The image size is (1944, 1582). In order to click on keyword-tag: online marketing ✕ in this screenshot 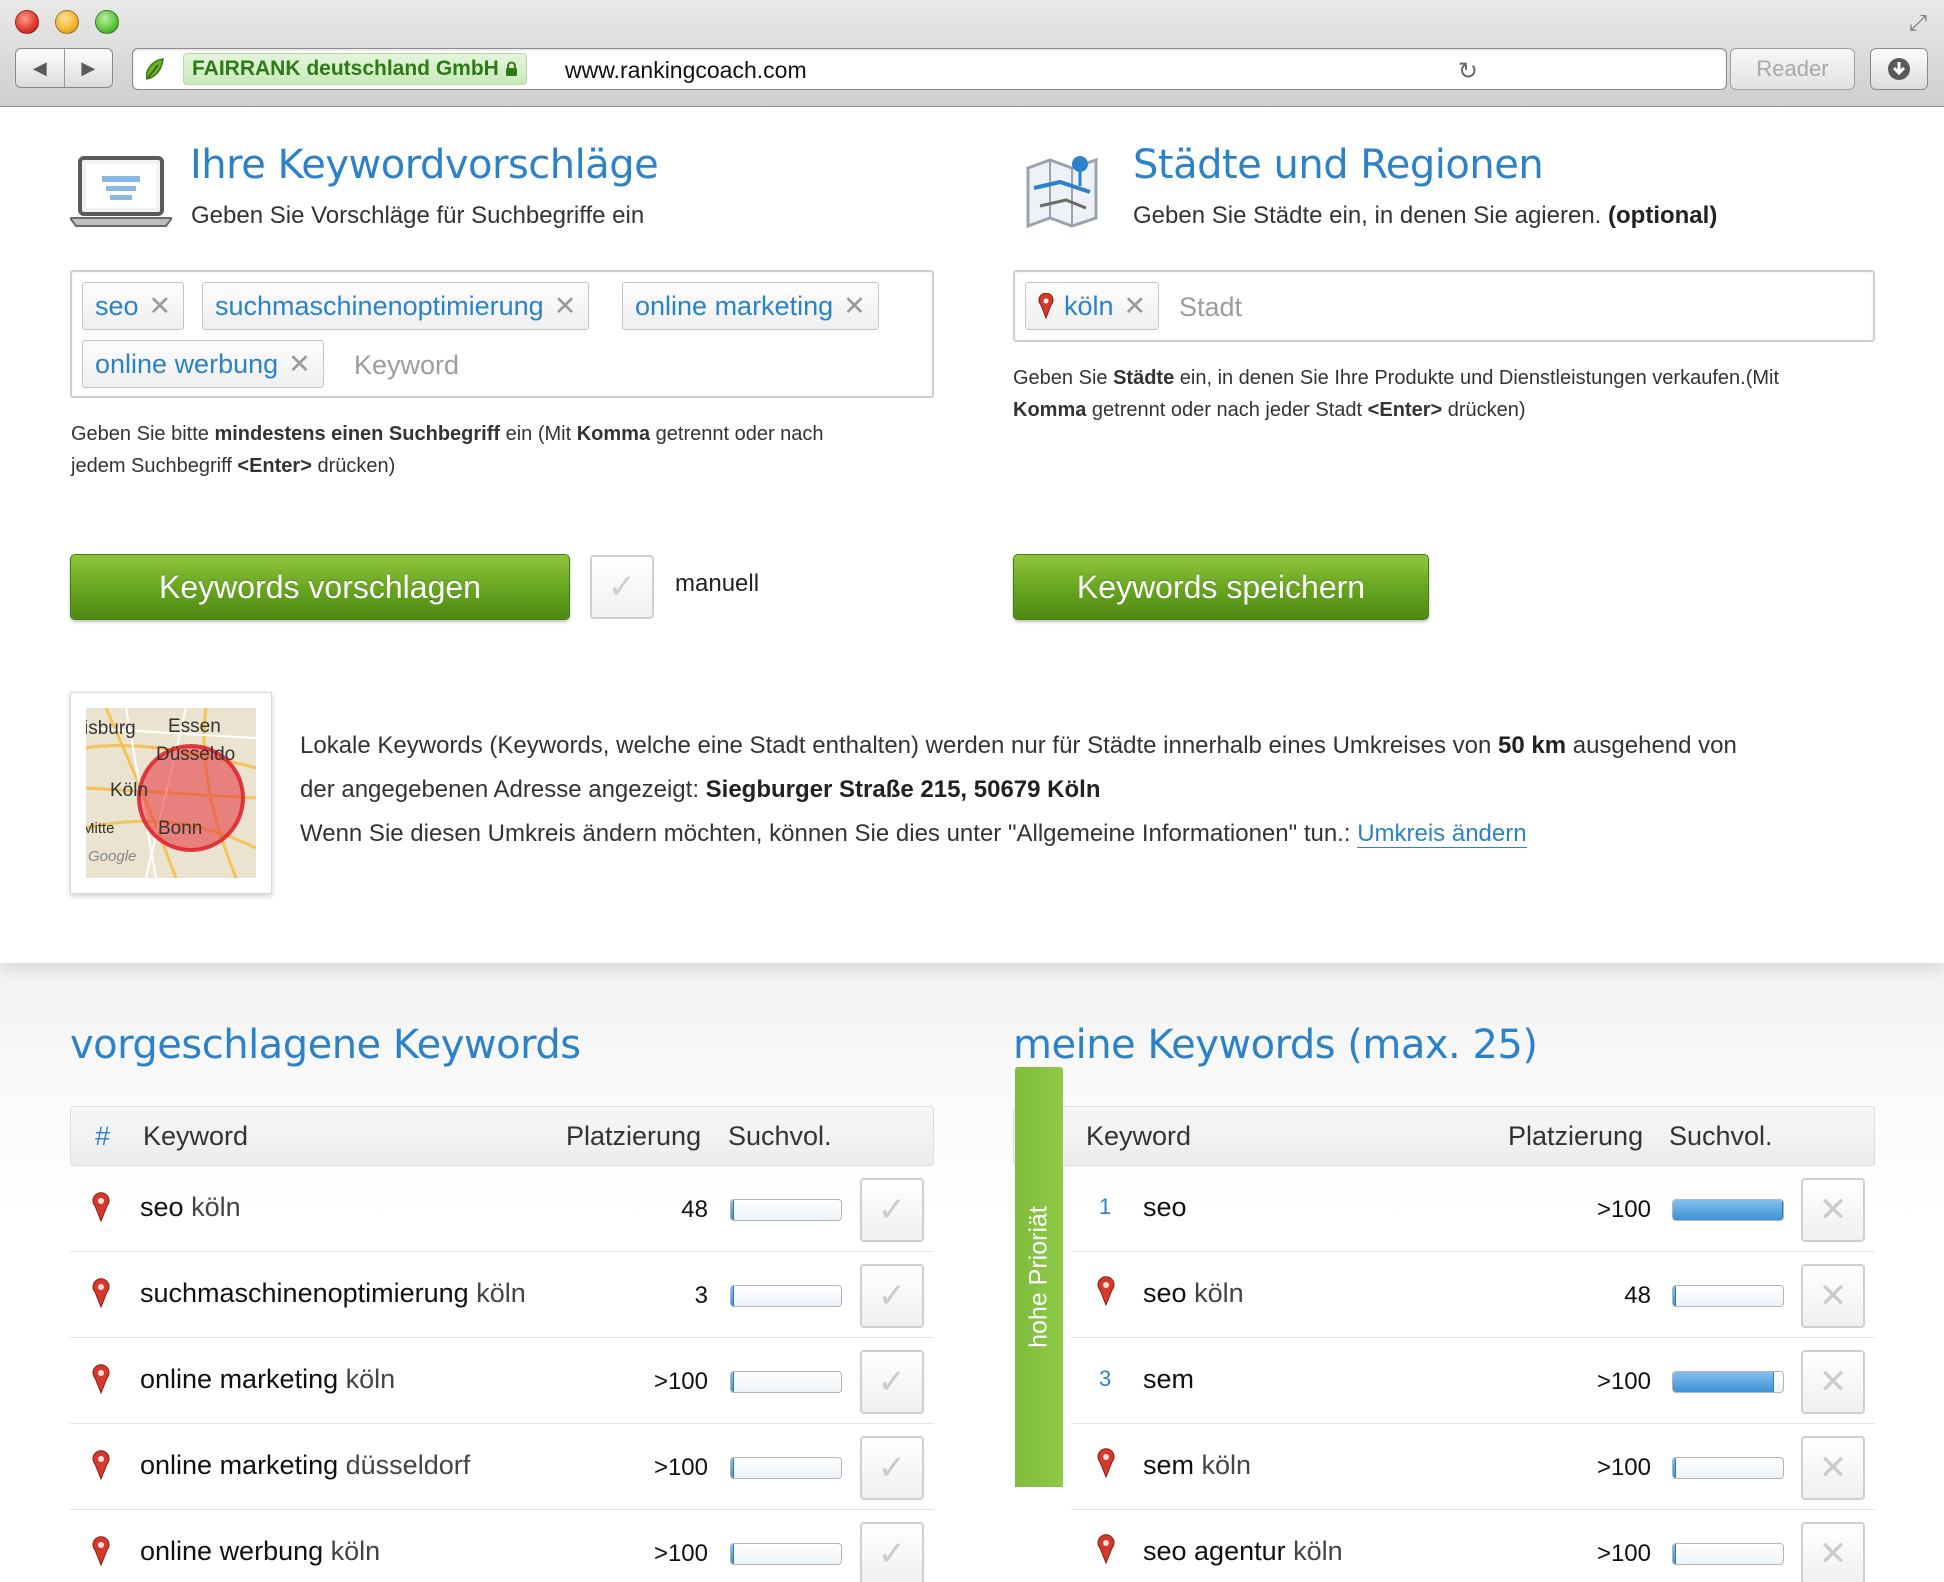, I will do `click(750, 306)`.